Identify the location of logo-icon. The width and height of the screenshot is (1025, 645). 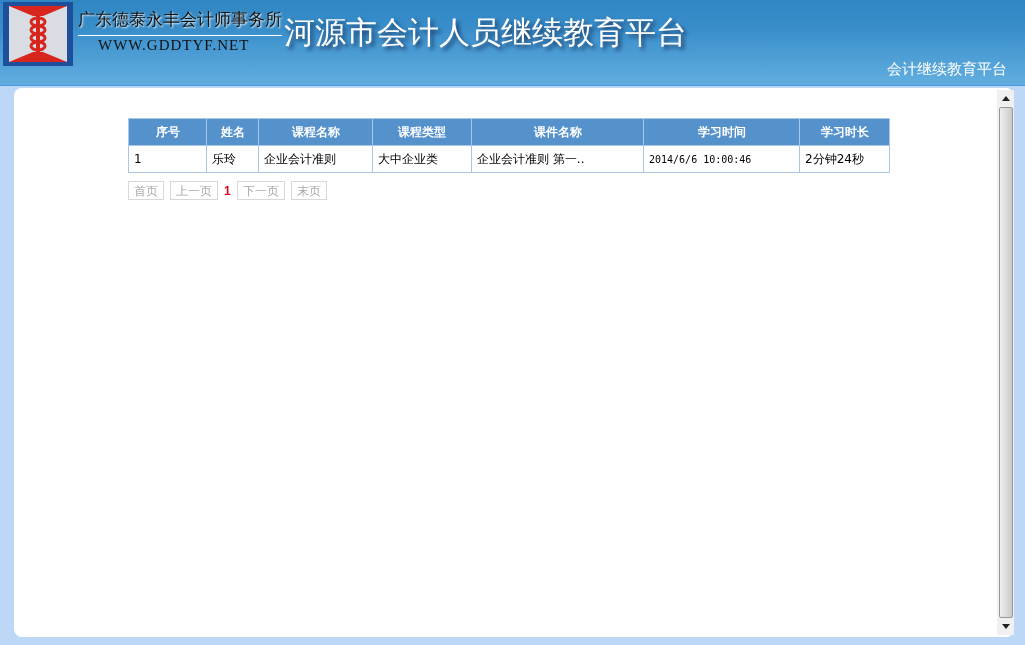
(38, 34).